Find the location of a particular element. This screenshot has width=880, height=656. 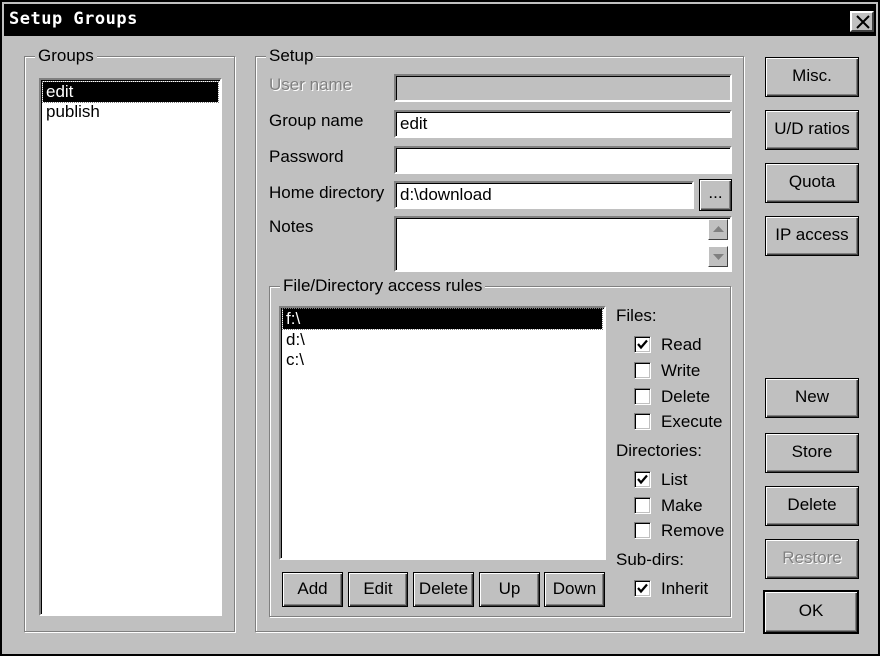

list-item-rule-c: c:\ is located at coordinates (442, 360).